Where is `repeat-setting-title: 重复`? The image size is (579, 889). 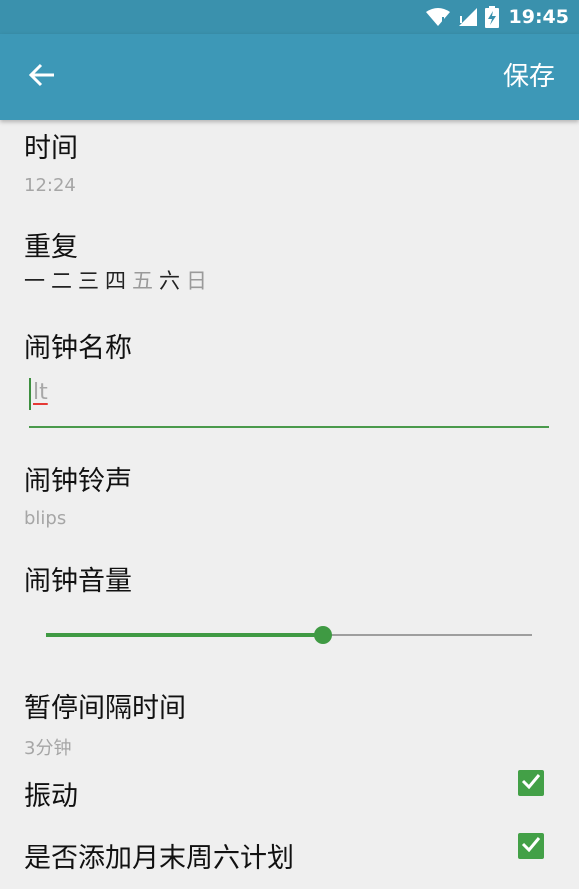 repeat-setting-title: 重复 is located at coordinates (51, 244).